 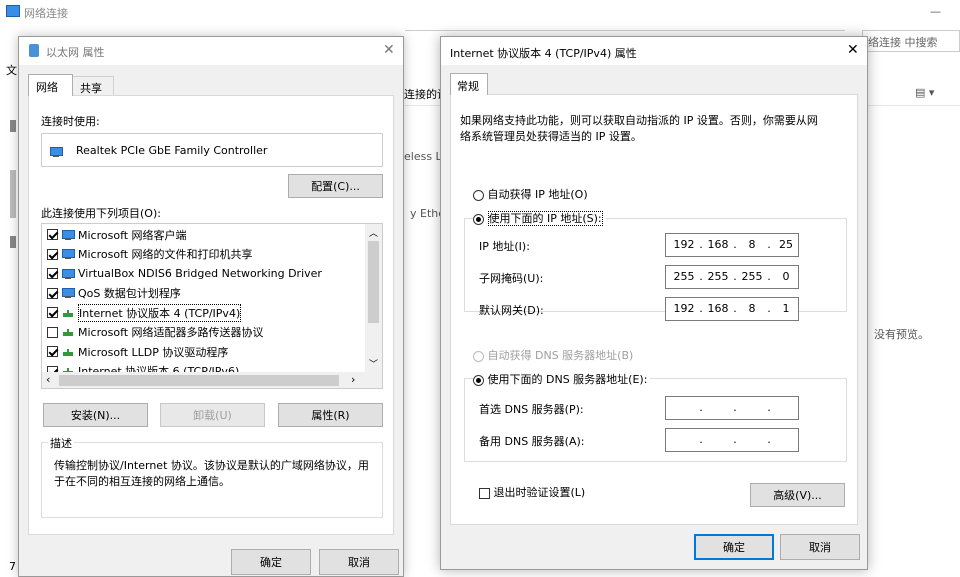 What do you see at coordinates (734, 547) in the screenshot?
I see `ipv4-ok-button: 确定` at bounding box center [734, 547].